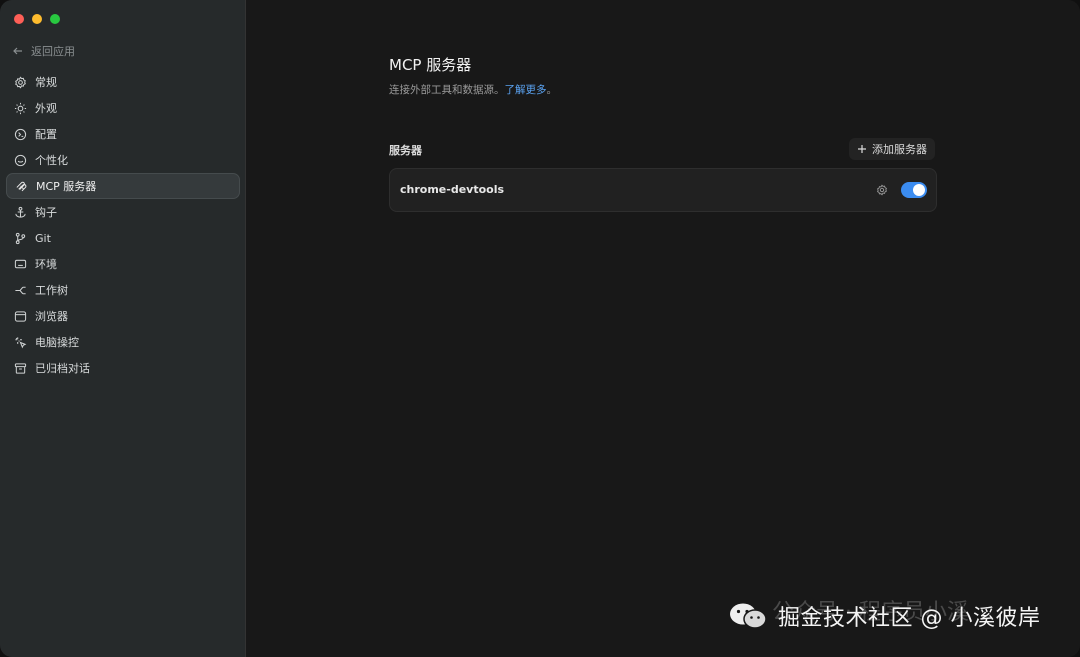 The height and width of the screenshot is (657, 1080). I want to click on sidebar-item-general: 常规, so click(123, 82).